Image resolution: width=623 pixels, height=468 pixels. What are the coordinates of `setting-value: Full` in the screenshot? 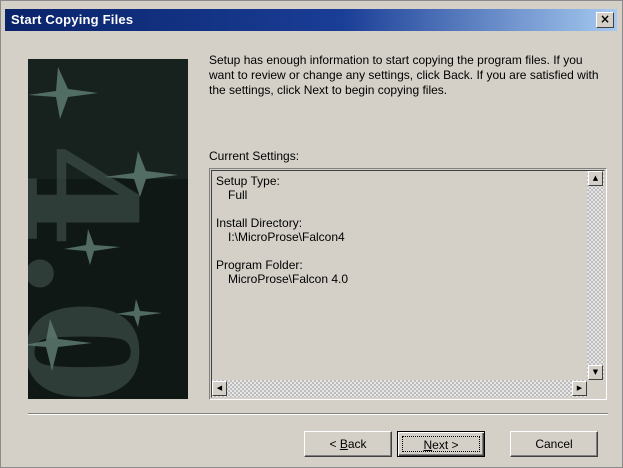 It's located at (238, 195).